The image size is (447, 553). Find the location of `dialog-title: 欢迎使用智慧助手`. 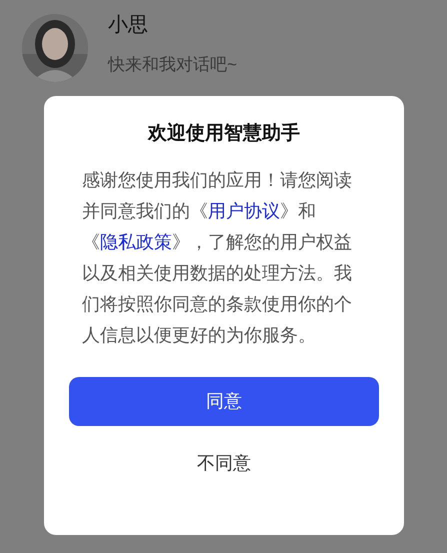

dialog-title: 欢迎使用智慧助手 is located at coordinates (224, 134).